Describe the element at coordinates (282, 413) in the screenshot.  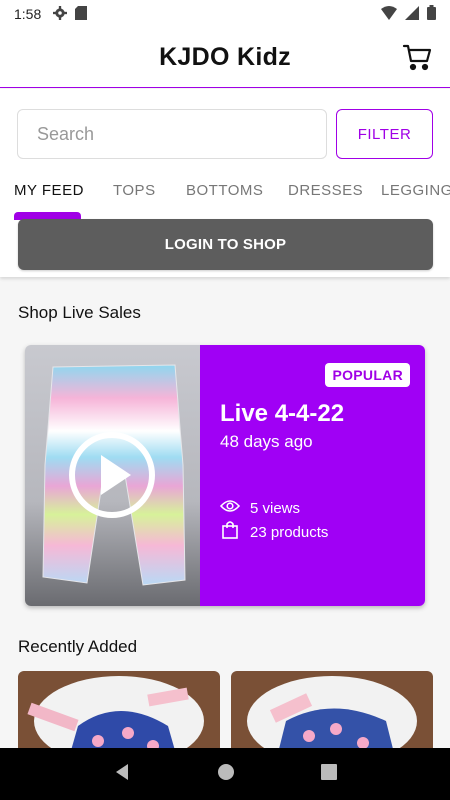
I see `live-sale-title: Live 4-4-22` at that location.